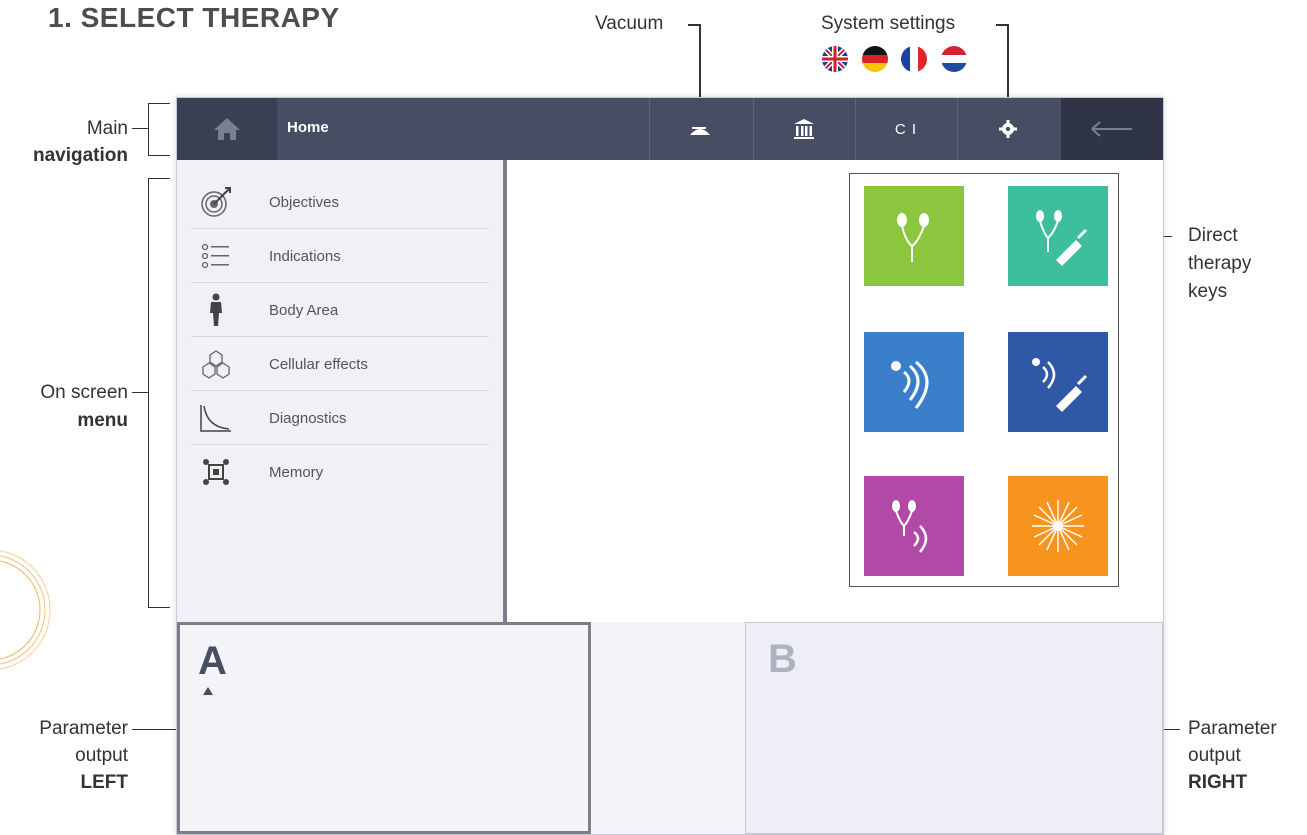 The height and width of the screenshot is (835, 1307). I want to click on home-icon, so click(227, 129).